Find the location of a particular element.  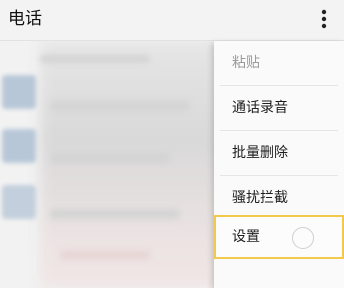

menu-item-batch-delete: 批量删除 is located at coordinates (279, 153).